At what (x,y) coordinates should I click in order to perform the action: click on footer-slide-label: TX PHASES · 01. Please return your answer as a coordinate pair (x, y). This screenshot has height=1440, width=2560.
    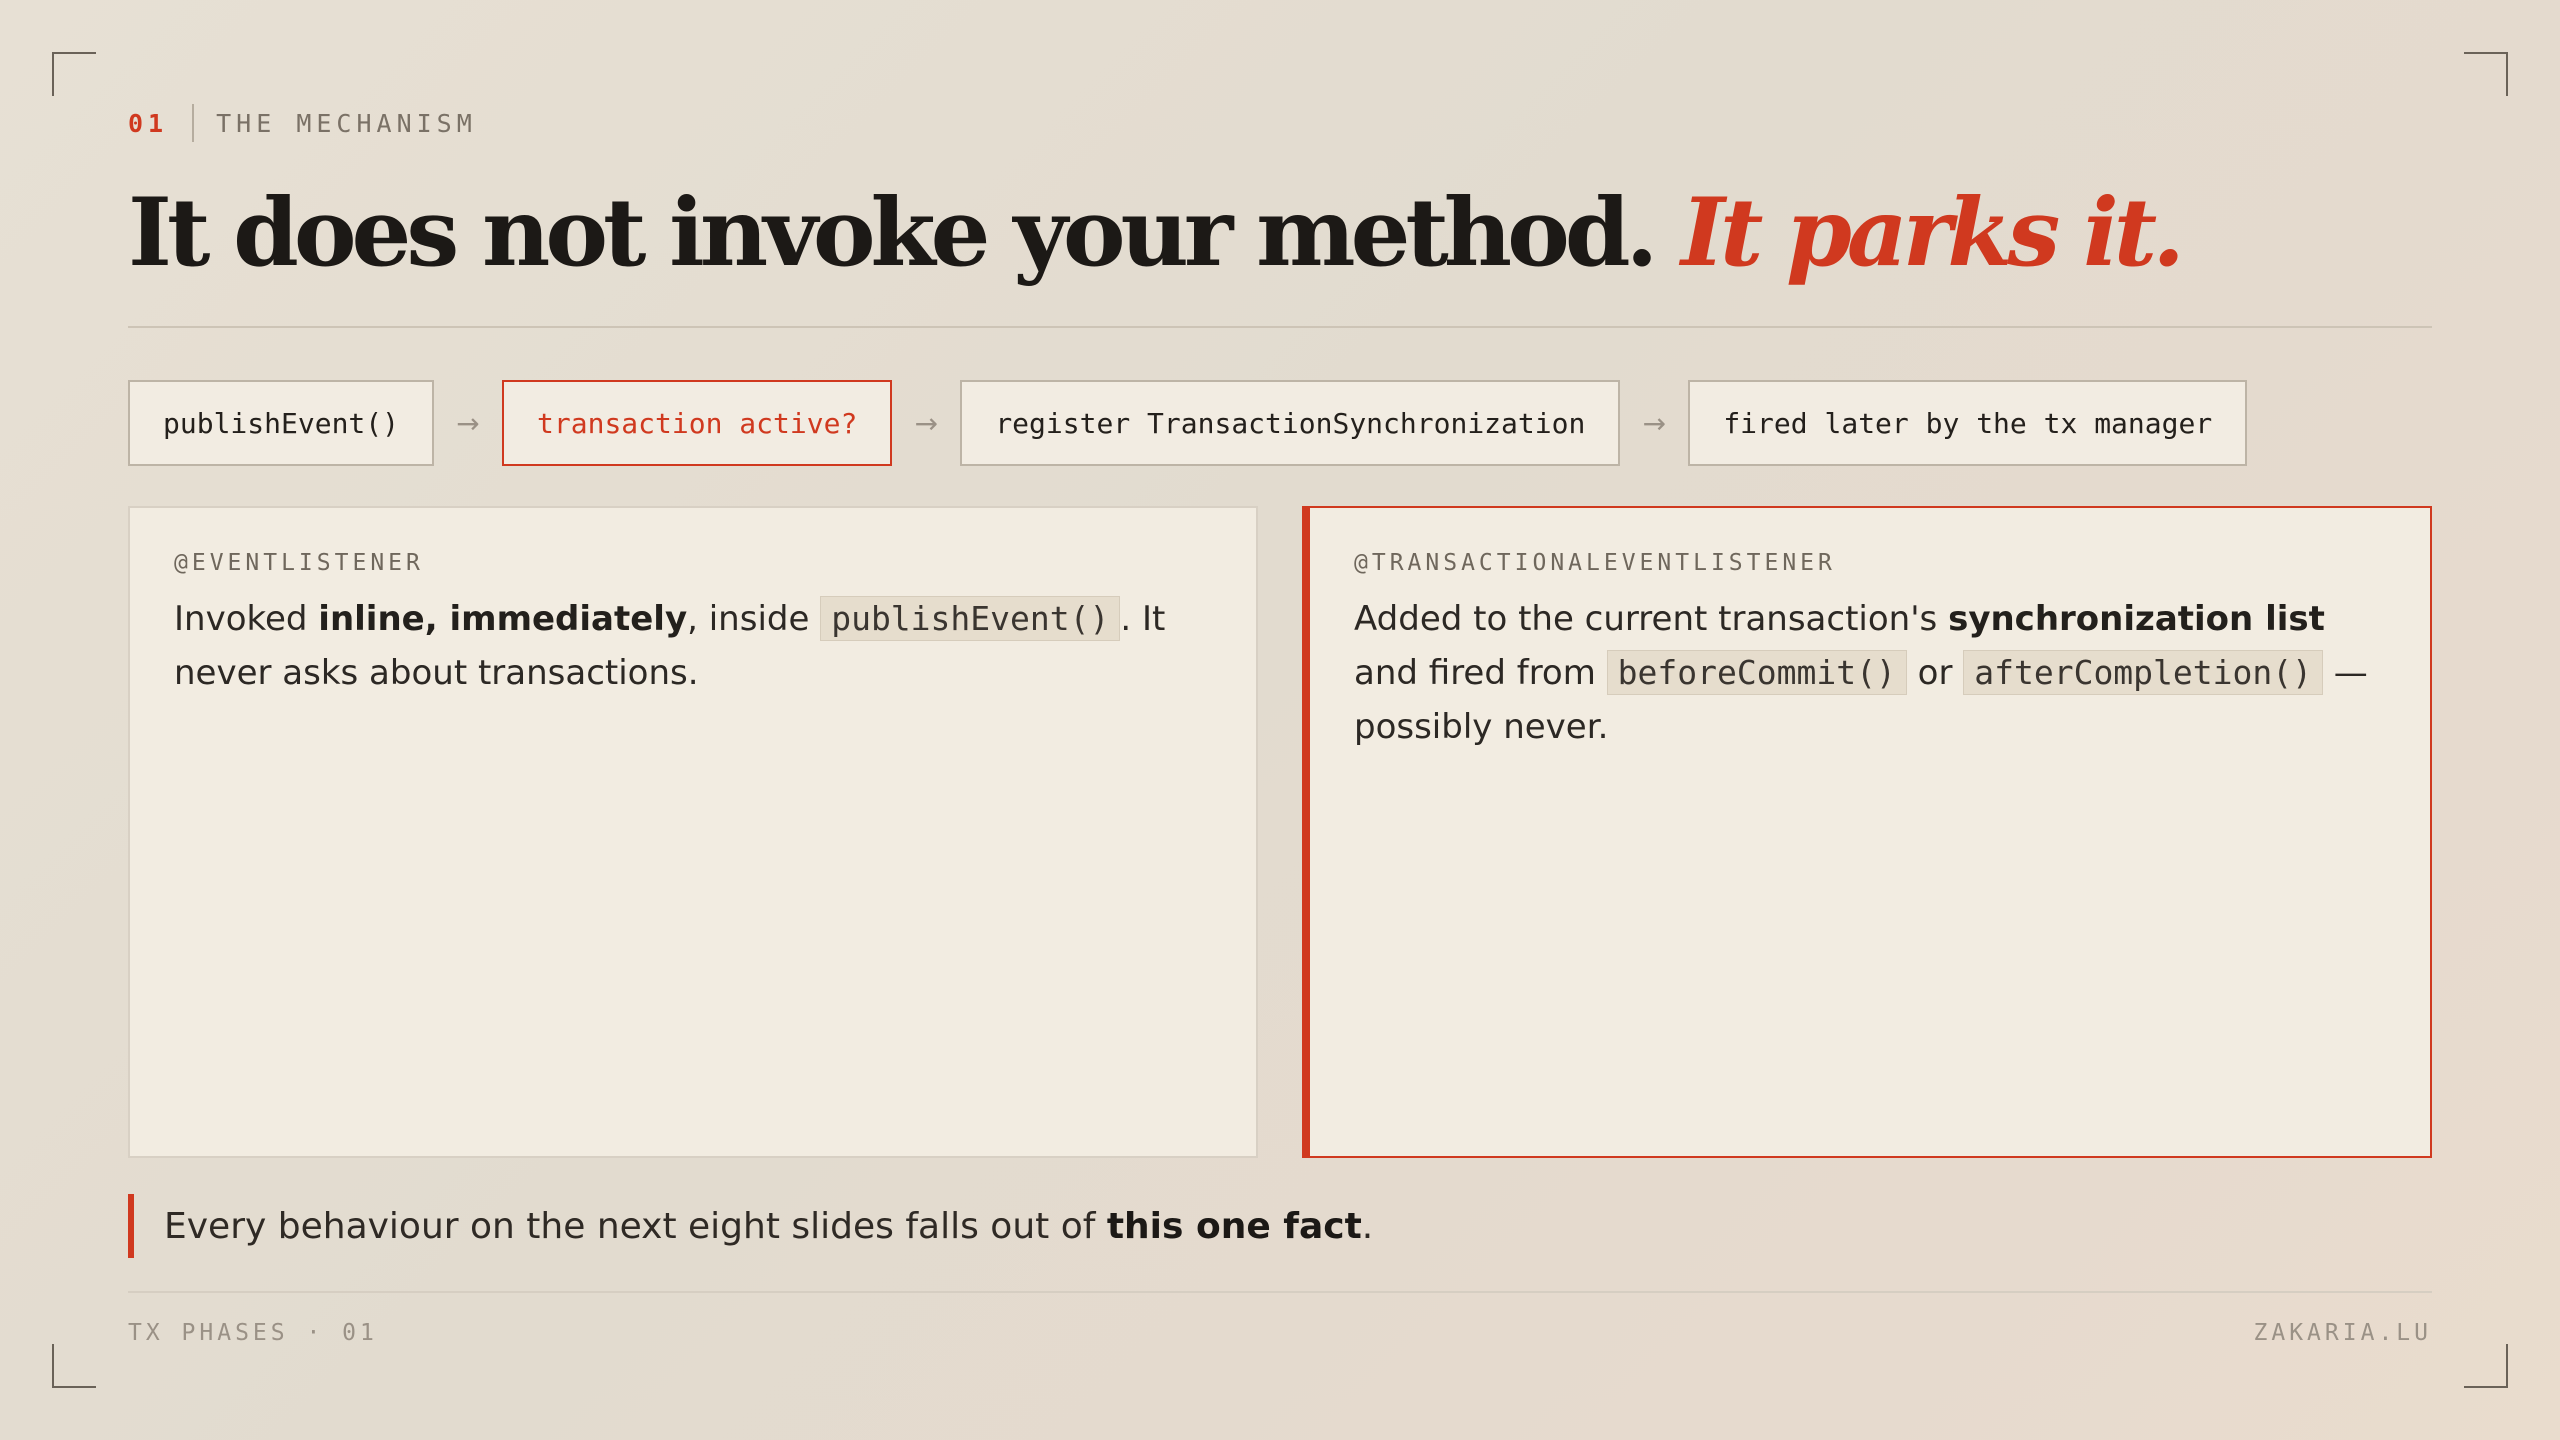
    Looking at the image, I should click on (253, 1333).